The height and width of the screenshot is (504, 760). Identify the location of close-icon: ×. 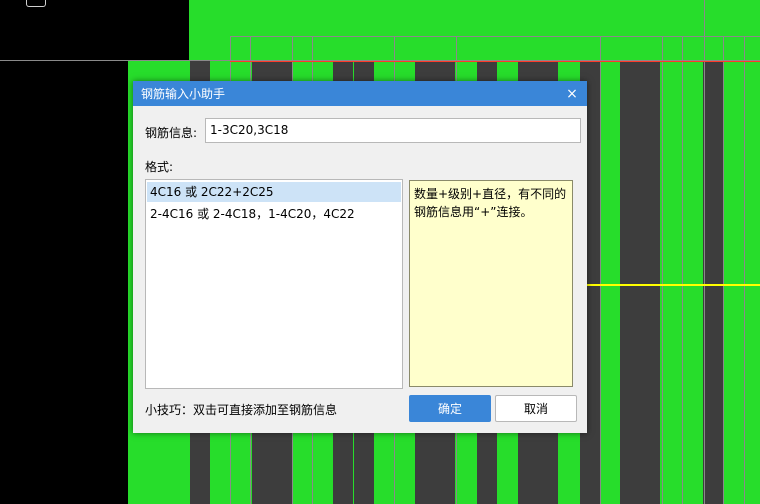
(572, 93).